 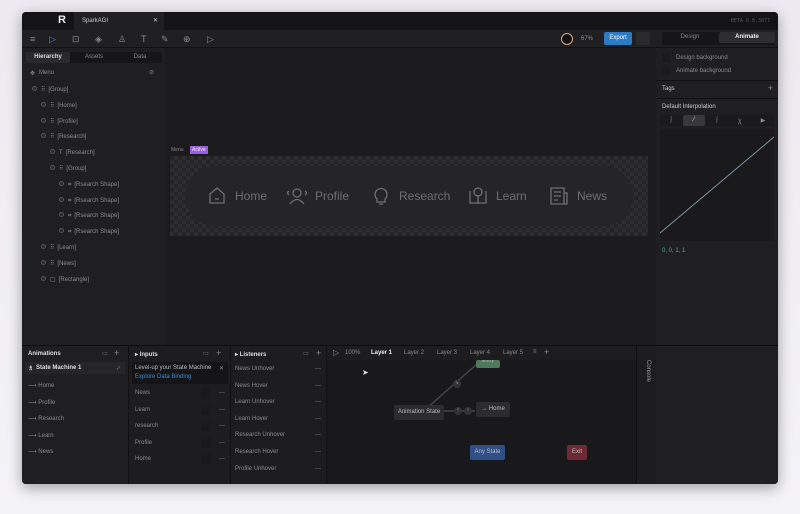 I want to click on bone-tool-icon: ♙, so click(x=122, y=39).